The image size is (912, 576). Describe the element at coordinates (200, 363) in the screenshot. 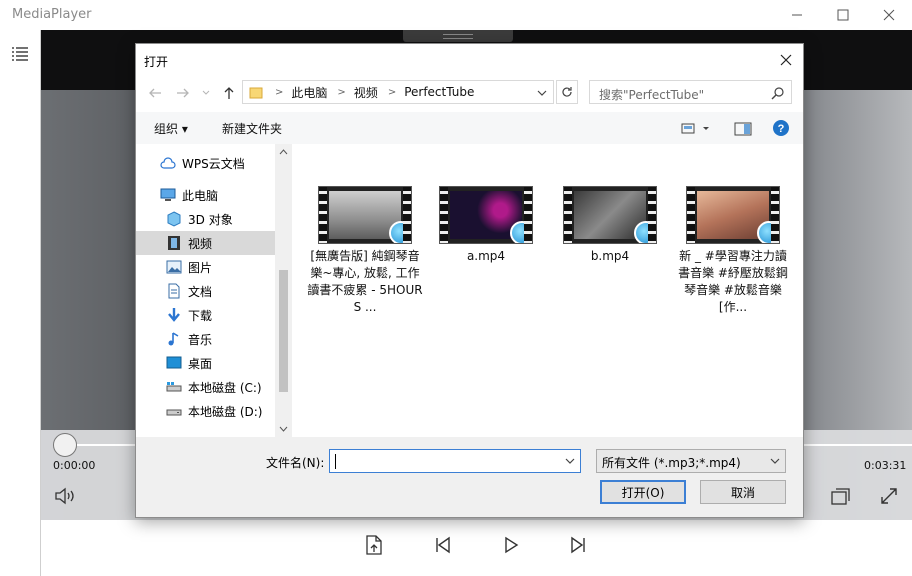

I see `nav-item-label: 桌面` at that location.